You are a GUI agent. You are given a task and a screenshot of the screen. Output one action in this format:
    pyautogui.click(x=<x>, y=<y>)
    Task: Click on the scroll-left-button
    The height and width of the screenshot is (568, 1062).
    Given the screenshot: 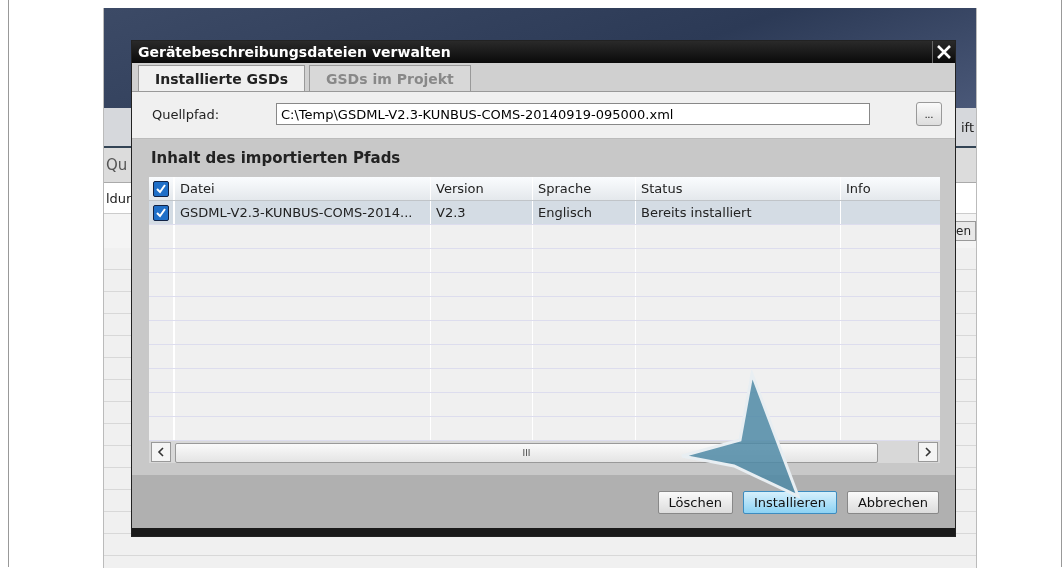 What is the action you would take?
    pyautogui.click(x=161, y=452)
    